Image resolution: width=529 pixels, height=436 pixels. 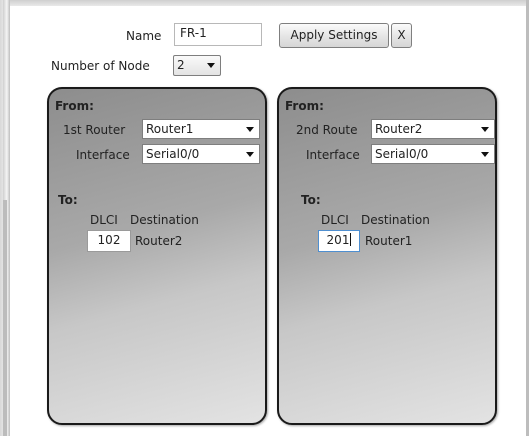 I want to click on destination-value: Router2, so click(x=159, y=241).